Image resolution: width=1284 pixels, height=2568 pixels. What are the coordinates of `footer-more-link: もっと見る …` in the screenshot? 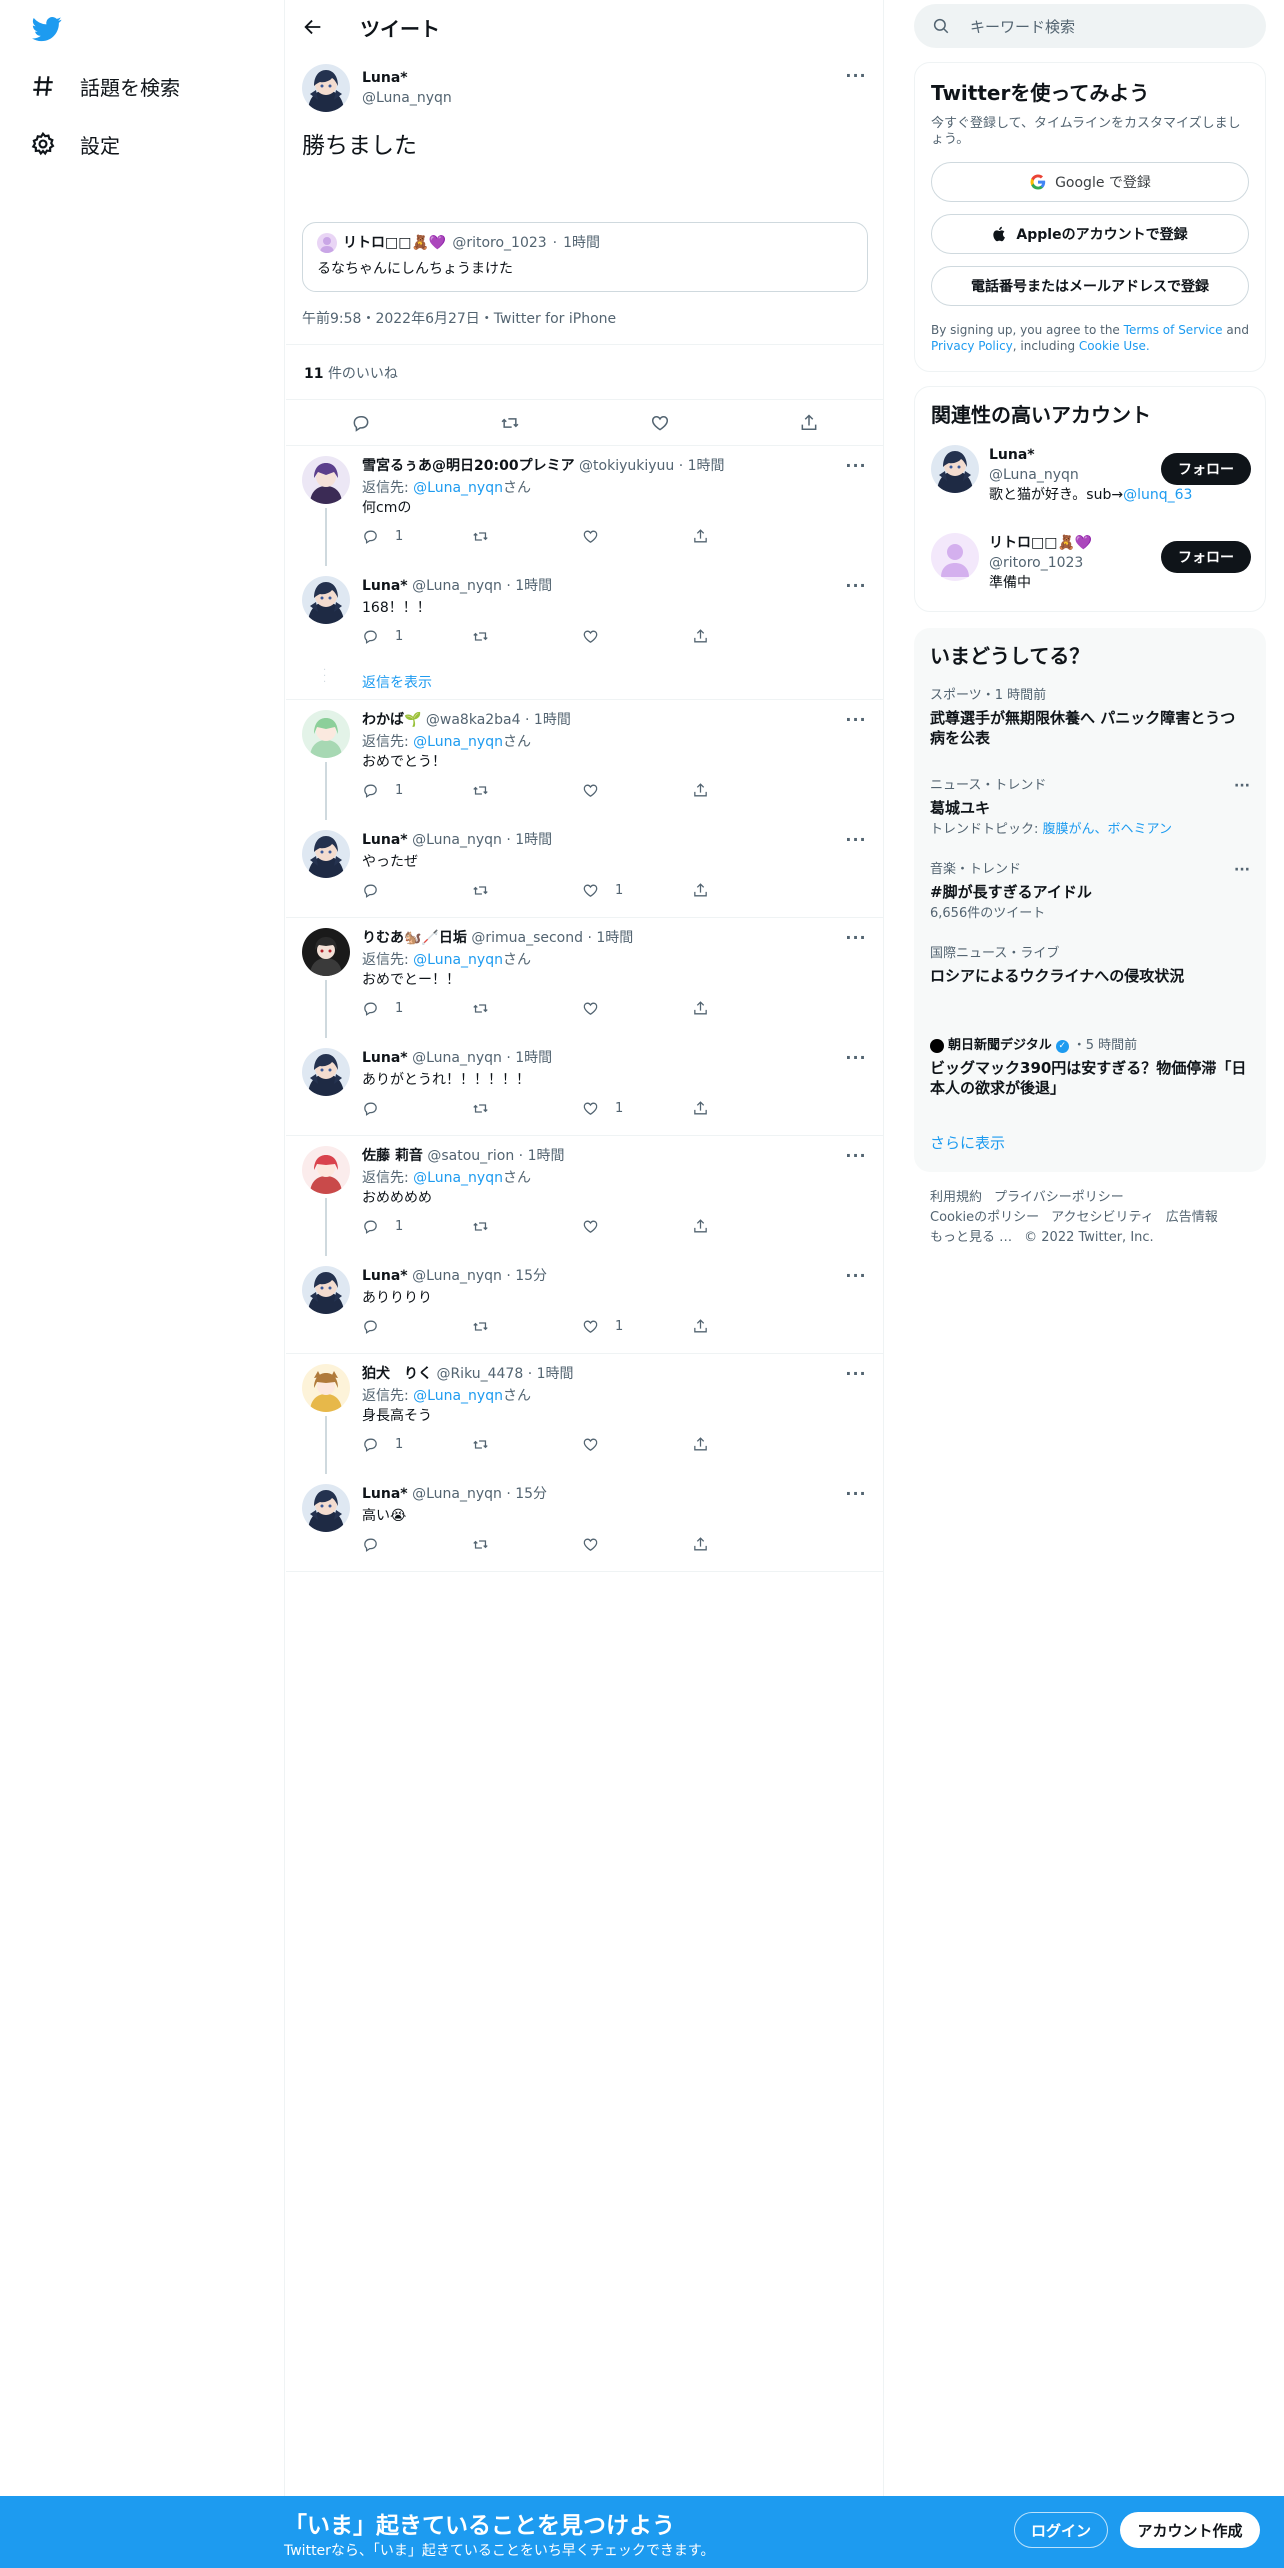 It's located at (971, 1237).